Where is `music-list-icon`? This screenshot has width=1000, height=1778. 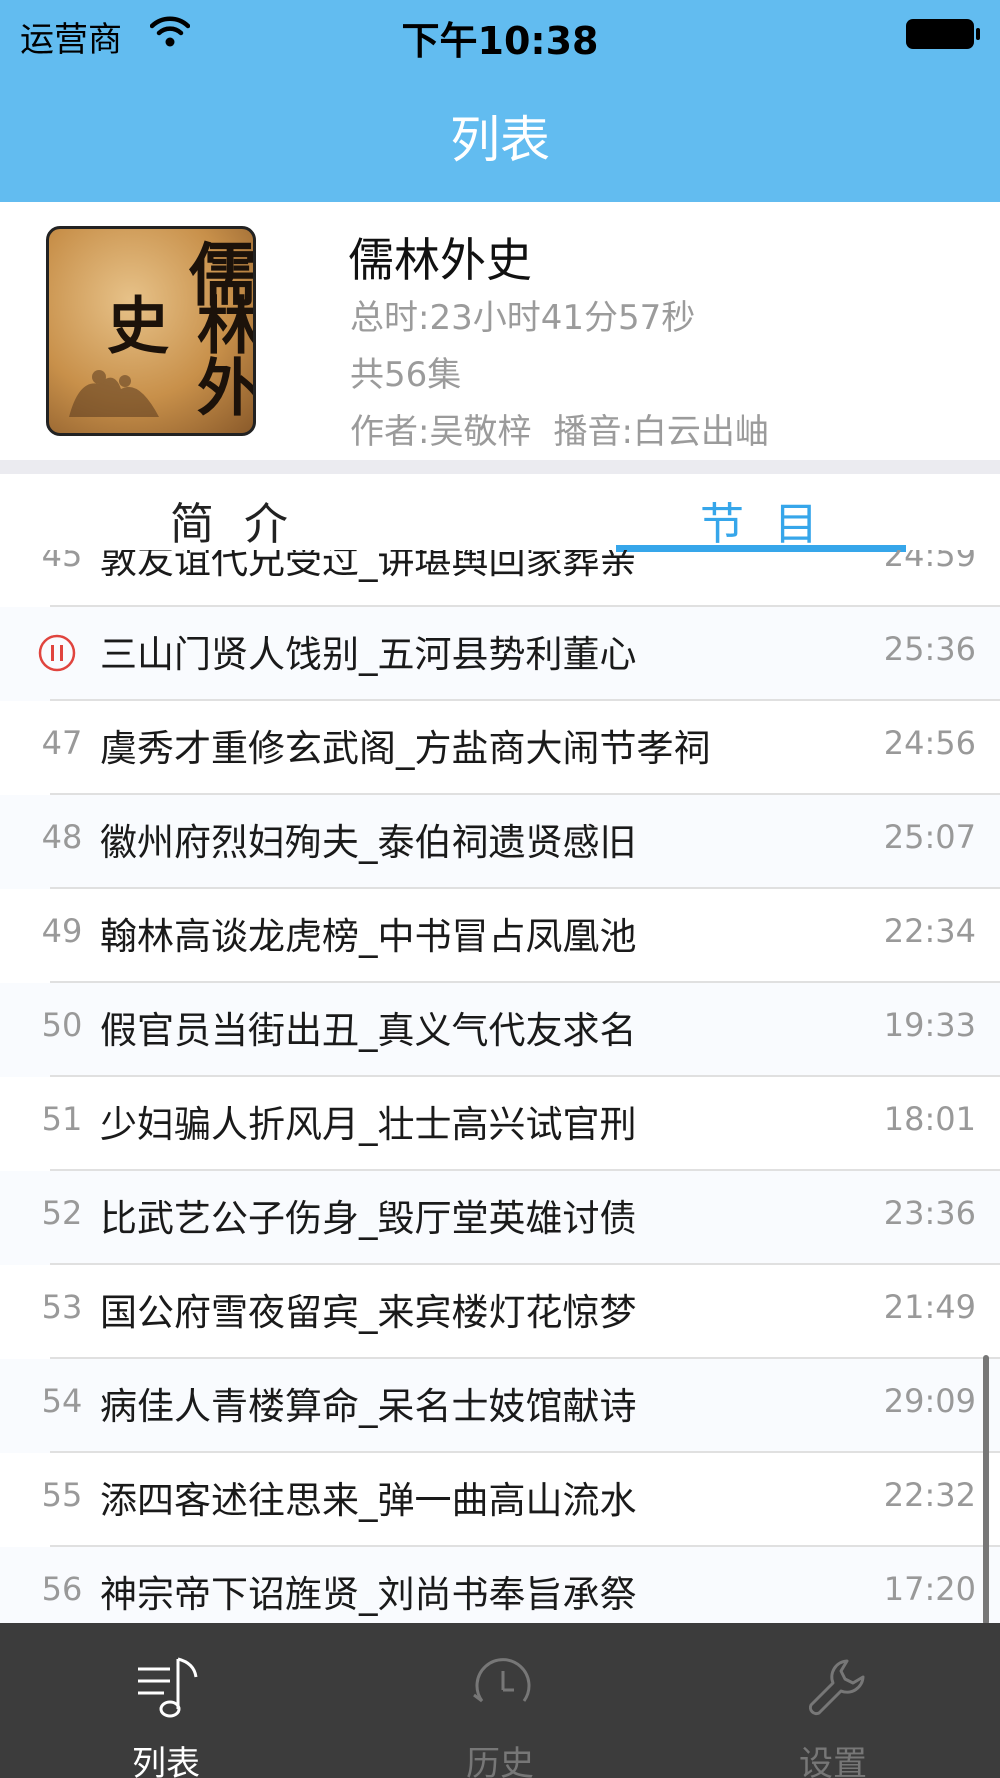
music-list-icon is located at coordinates (168, 1687).